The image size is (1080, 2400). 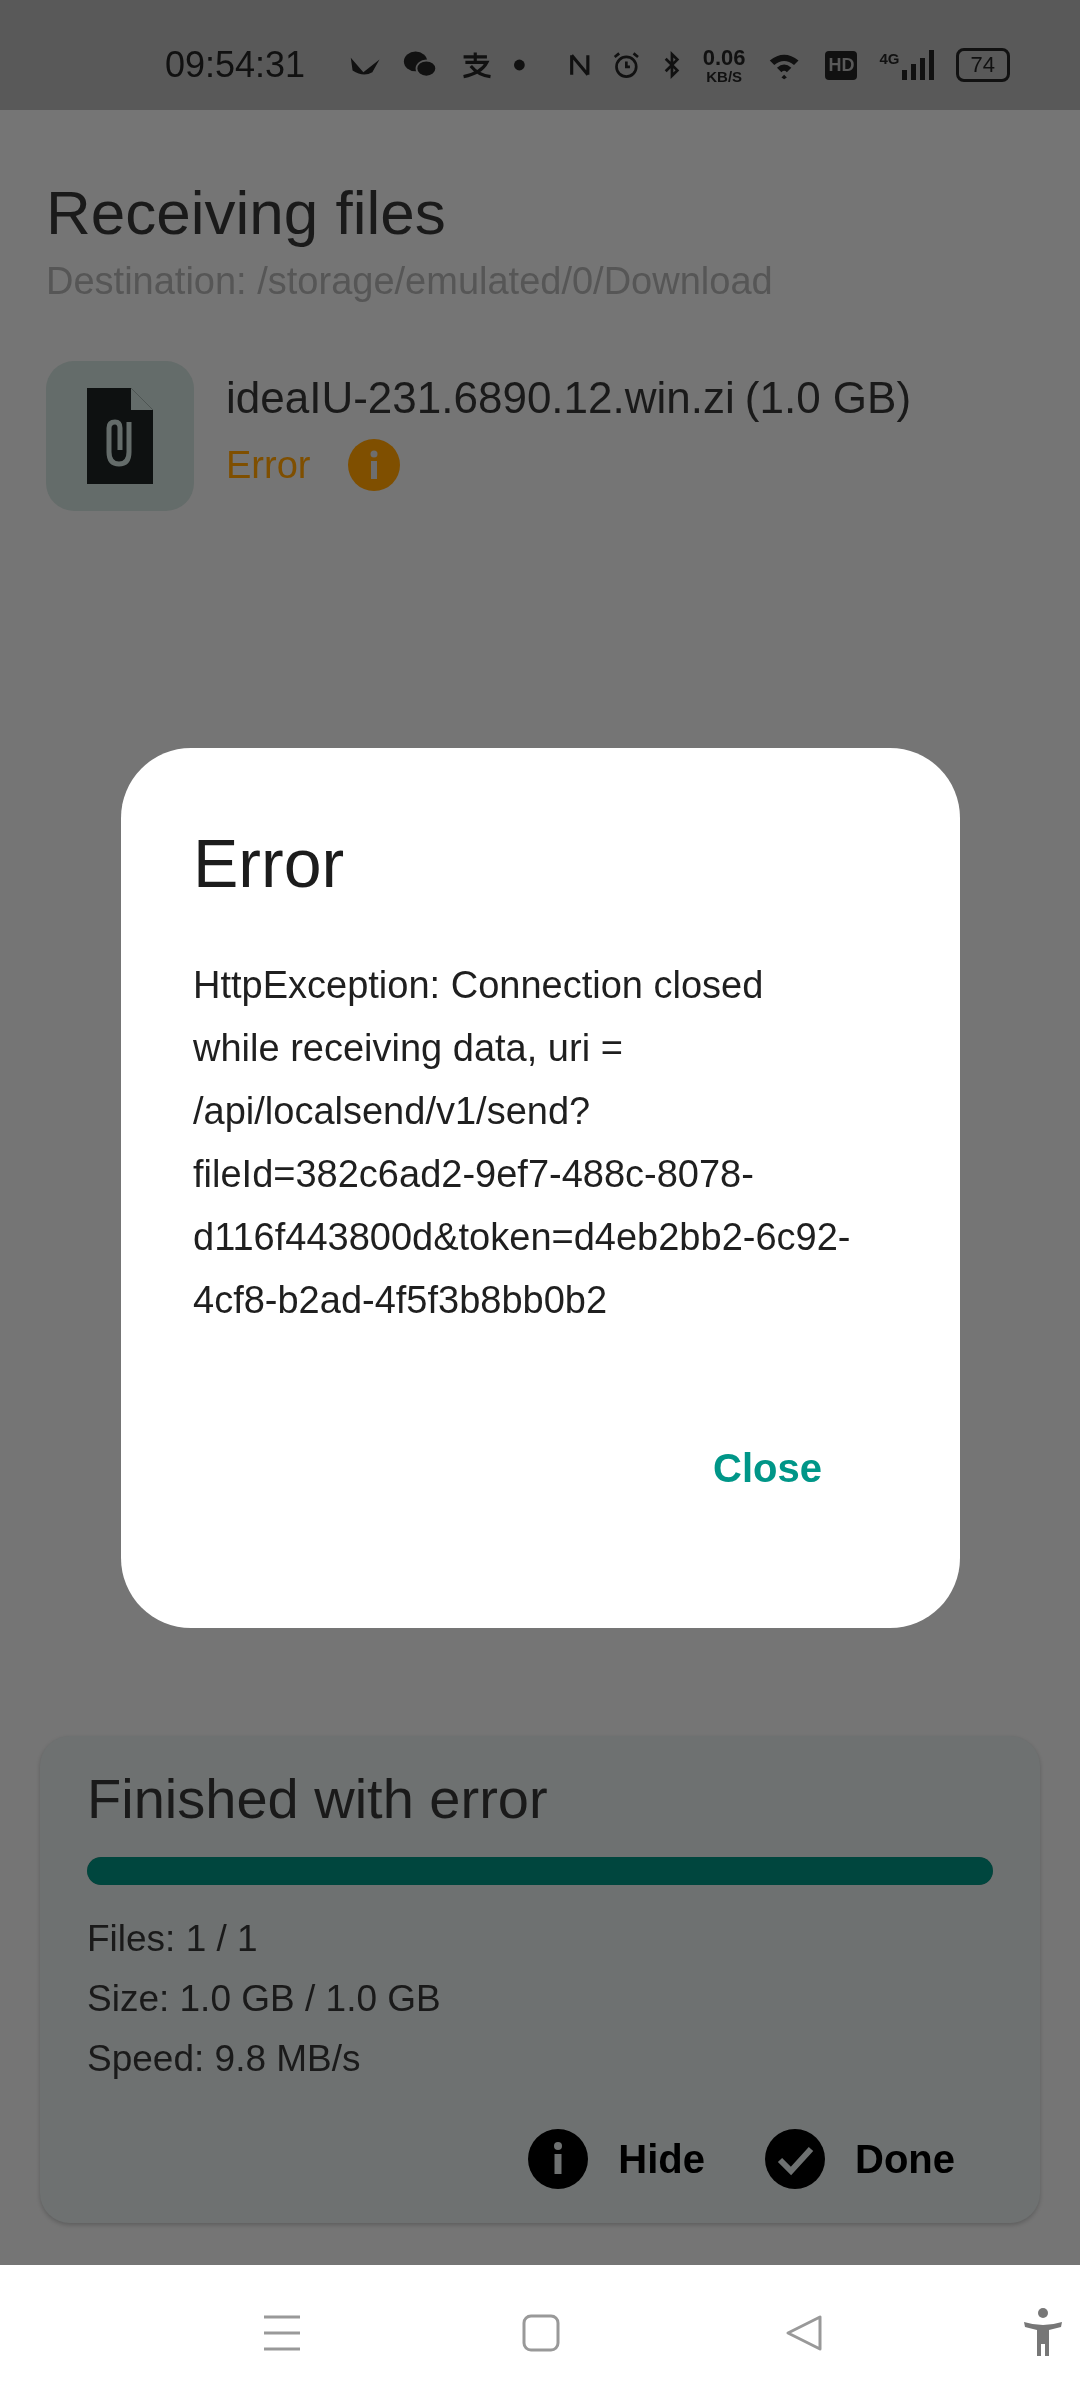 I want to click on network-type: 4G, so click(x=889, y=58).